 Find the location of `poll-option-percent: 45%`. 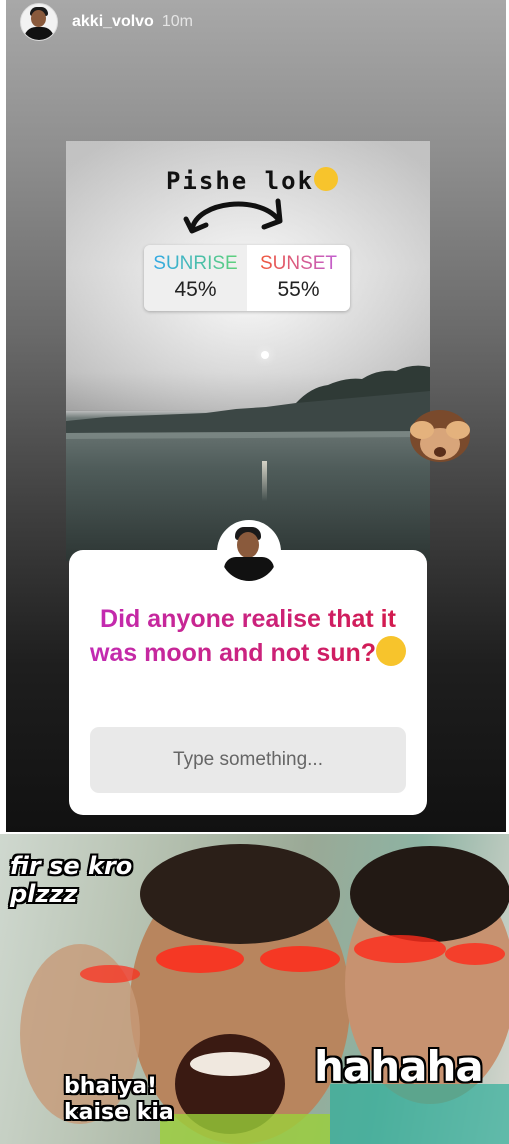

poll-option-percent: 45% is located at coordinates (195, 289).